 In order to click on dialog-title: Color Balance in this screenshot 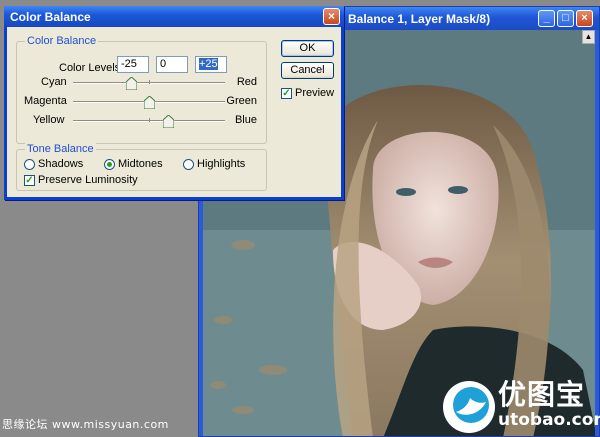, I will do `click(50, 17)`.